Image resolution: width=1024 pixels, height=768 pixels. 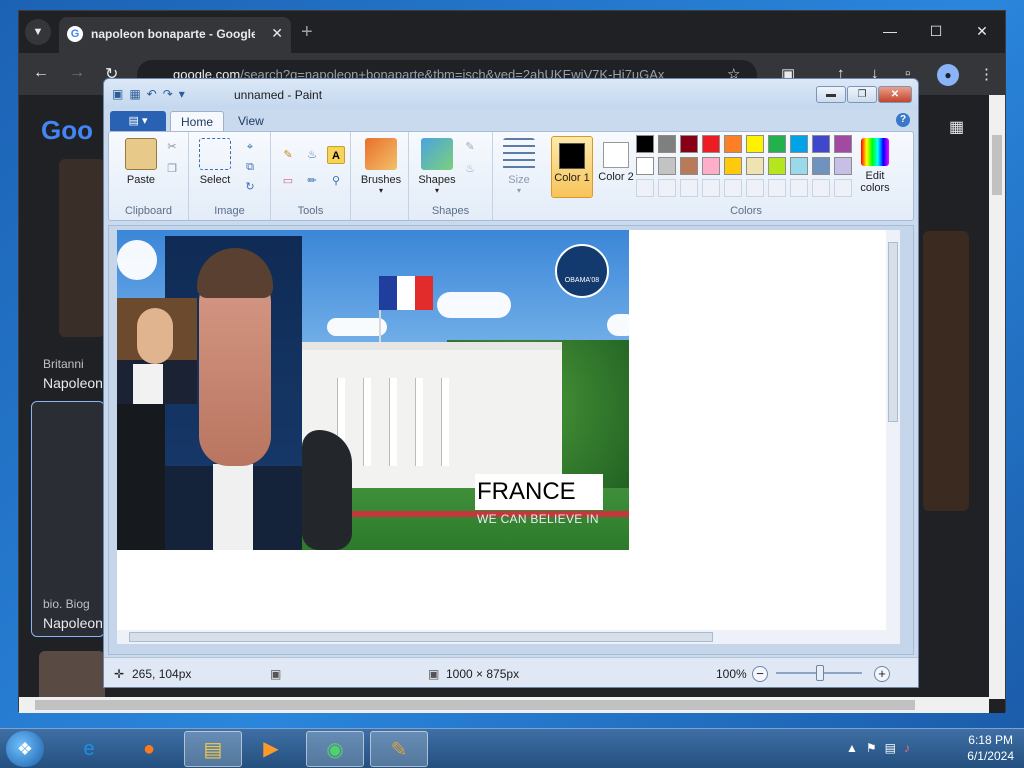 I want to click on size-button: Size ▾, so click(x=519, y=166).